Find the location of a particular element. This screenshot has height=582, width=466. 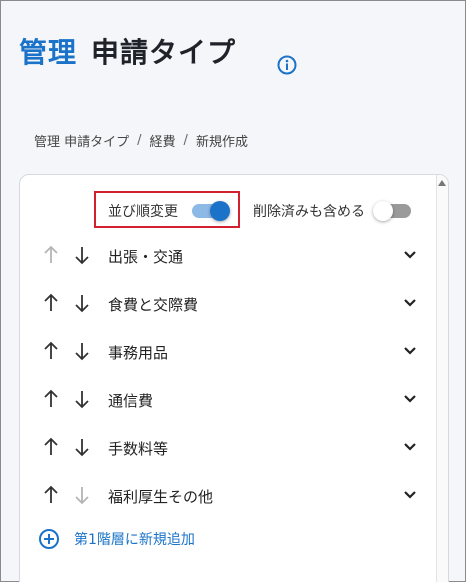

list-item: 手数料等 is located at coordinates (234, 447).